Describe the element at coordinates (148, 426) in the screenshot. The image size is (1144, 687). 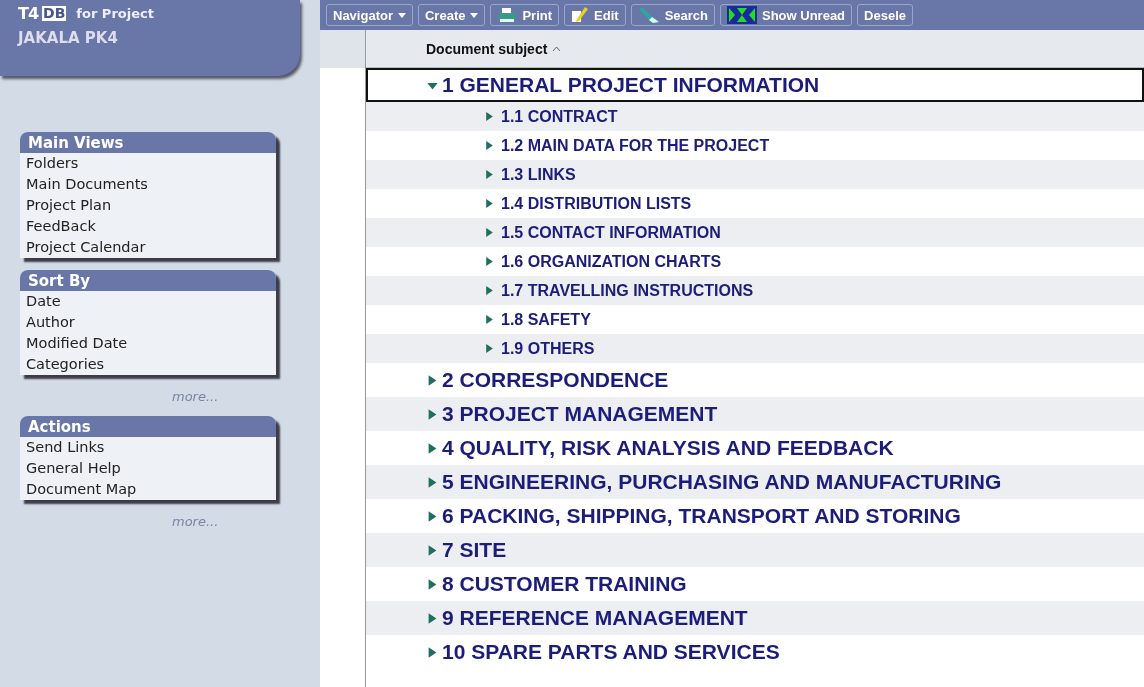
I see `panel-title: Actions` at that location.